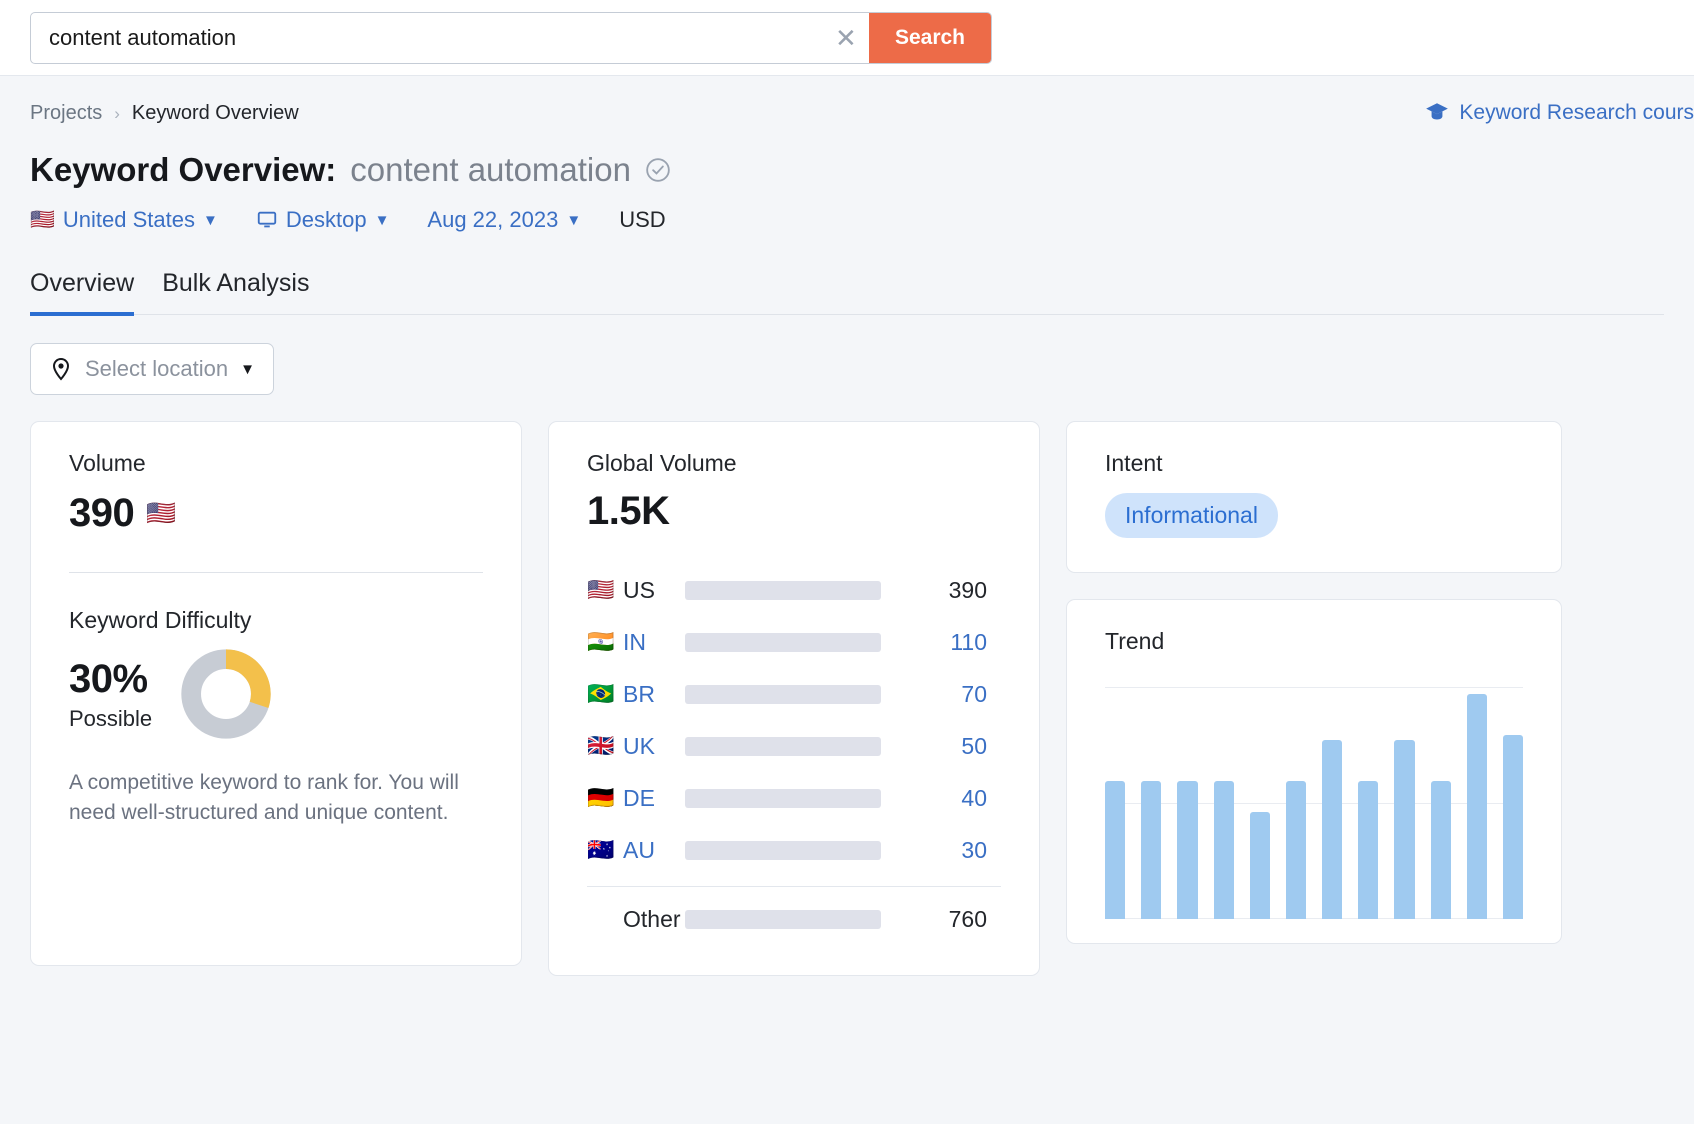 The image size is (1694, 1124). I want to click on country-label: United States, so click(128, 219).